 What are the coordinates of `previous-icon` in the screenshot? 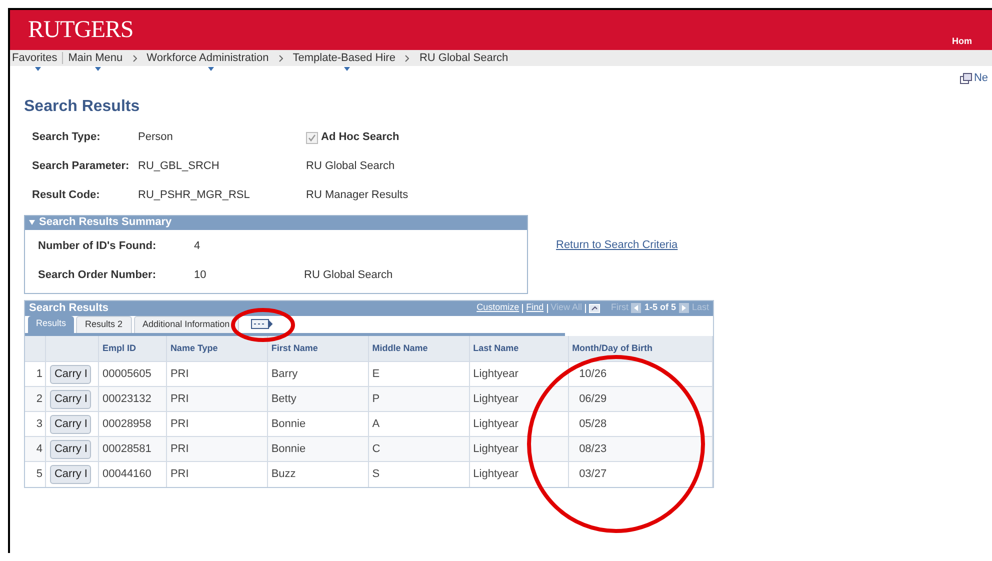 It's located at (636, 308).